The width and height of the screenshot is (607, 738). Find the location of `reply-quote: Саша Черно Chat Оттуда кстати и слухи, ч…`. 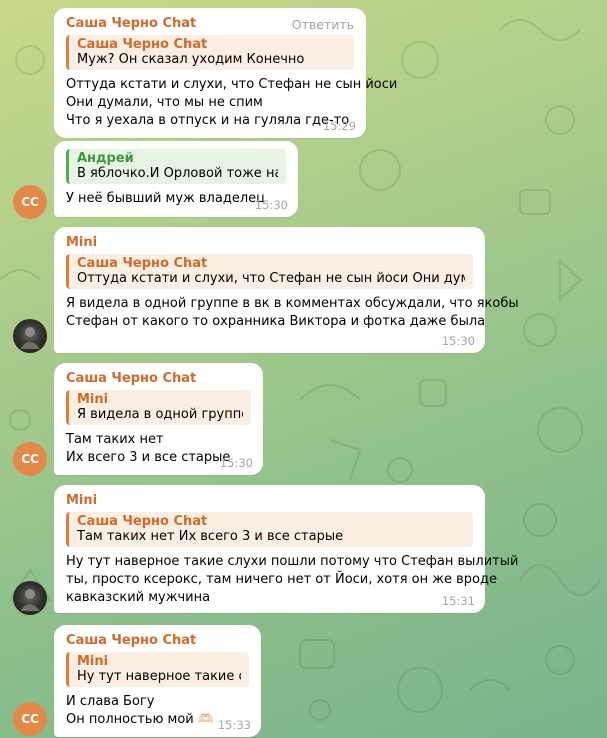

reply-quote: Саша Черно Chat Оттуда кстати и слухи, ч… is located at coordinates (269, 271).